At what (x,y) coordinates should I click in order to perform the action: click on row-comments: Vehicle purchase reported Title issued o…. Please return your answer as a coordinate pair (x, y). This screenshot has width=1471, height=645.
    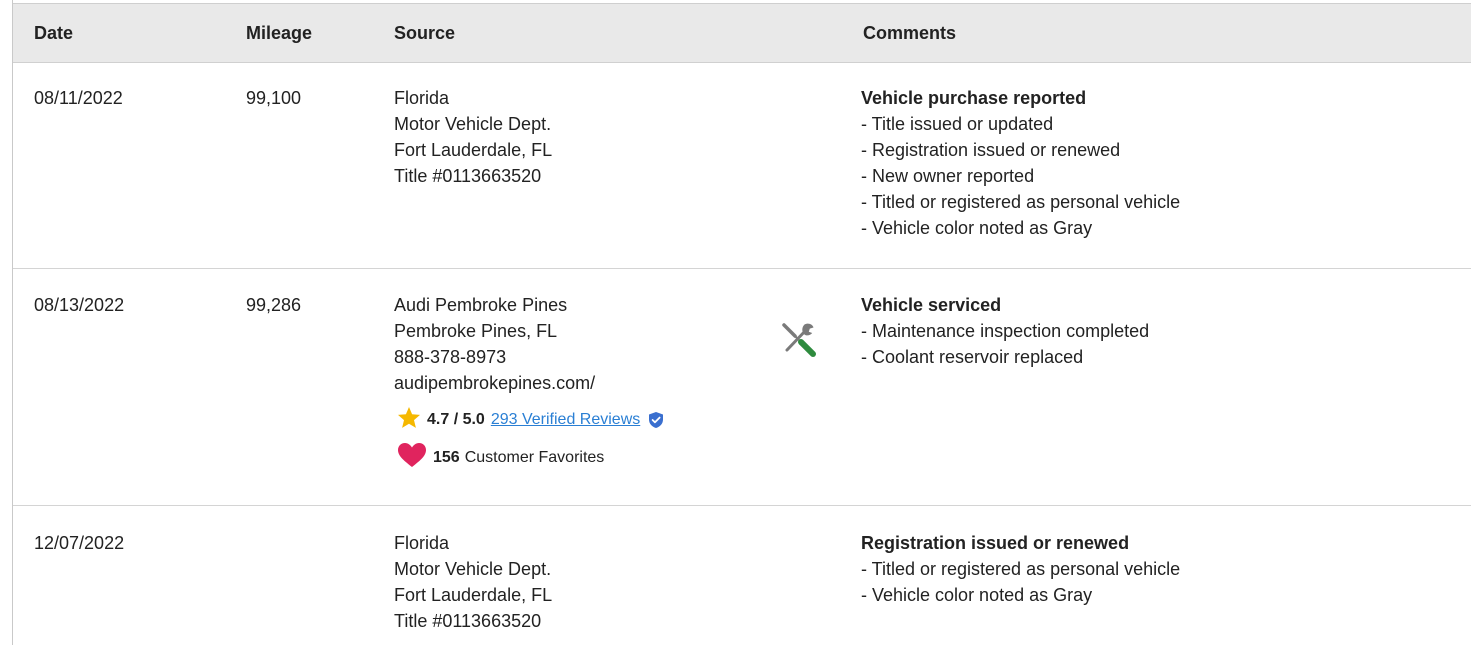
    Looking at the image, I should click on (1020, 163).